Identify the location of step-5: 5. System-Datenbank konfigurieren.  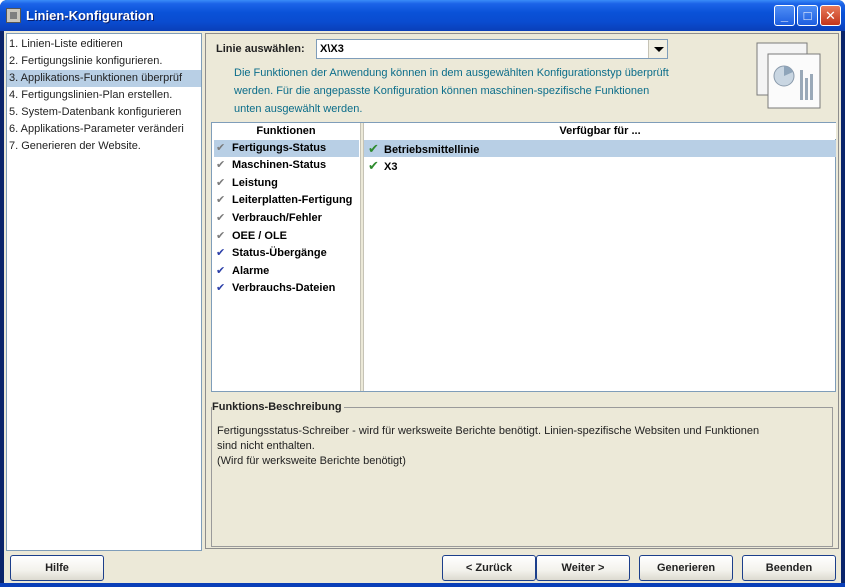
(104, 112).